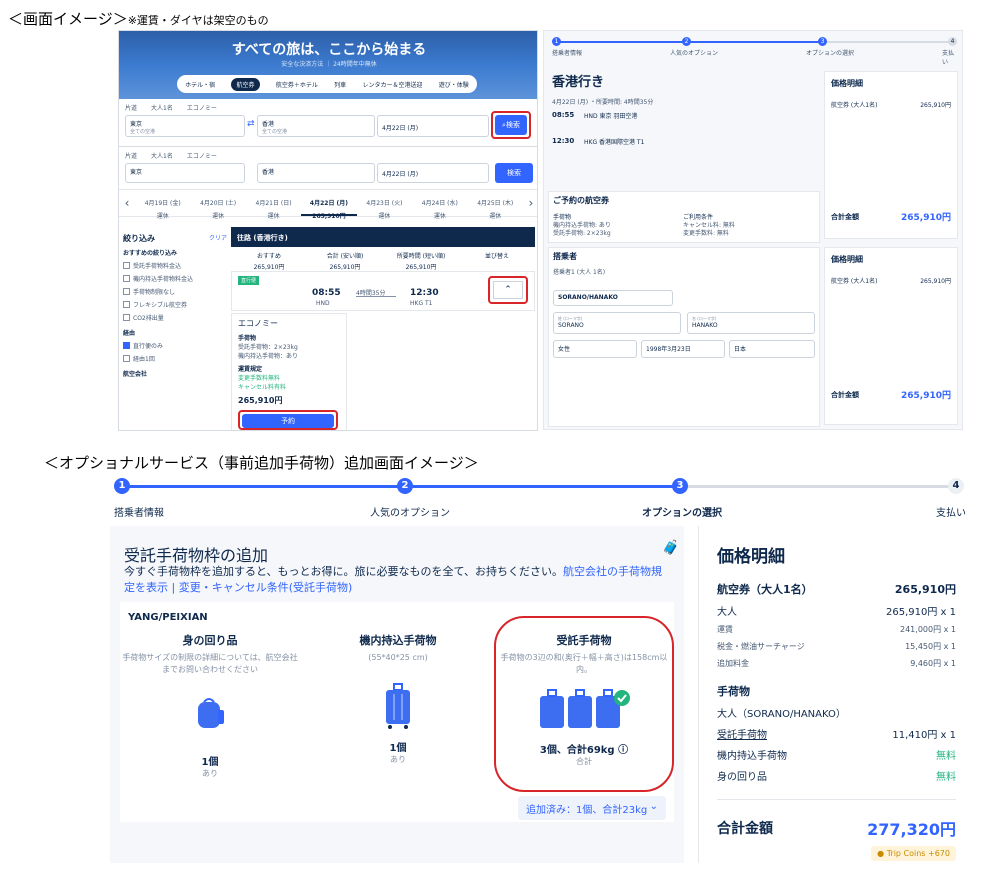  What do you see at coordinates (514, 173) in the screenshot?
I see `results-search-button: 検索` at bounding box center [514, 173].